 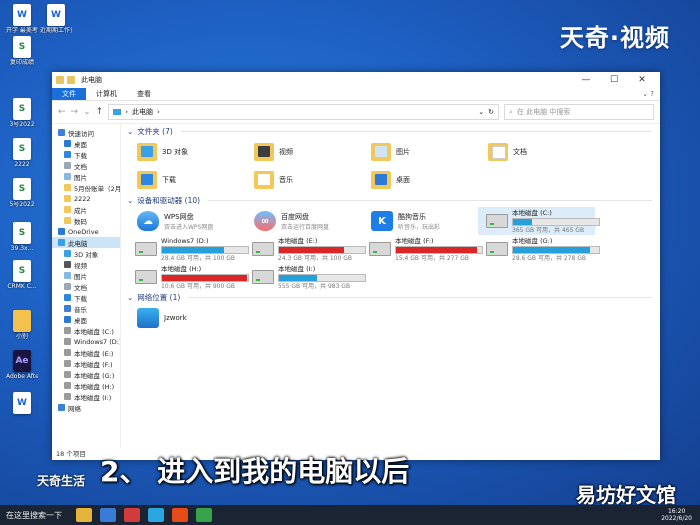 I want to click on recent-chevron-icon: ⌄, so click(x=87, y=112).